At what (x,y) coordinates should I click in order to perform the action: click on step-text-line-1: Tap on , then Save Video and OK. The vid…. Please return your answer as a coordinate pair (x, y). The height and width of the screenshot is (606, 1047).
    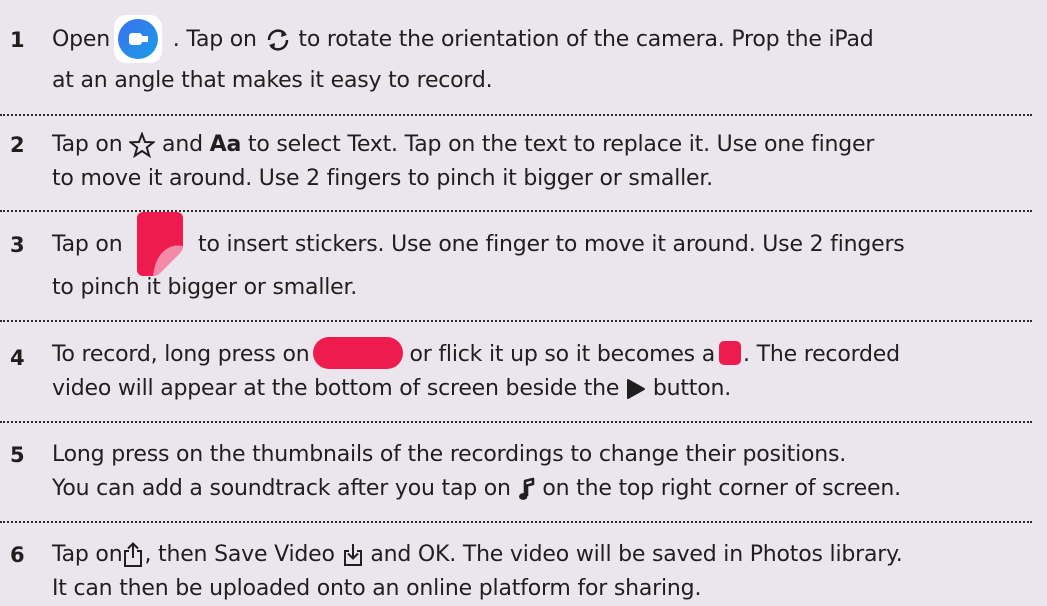
    Looking at the image, I should click on (477, 554).